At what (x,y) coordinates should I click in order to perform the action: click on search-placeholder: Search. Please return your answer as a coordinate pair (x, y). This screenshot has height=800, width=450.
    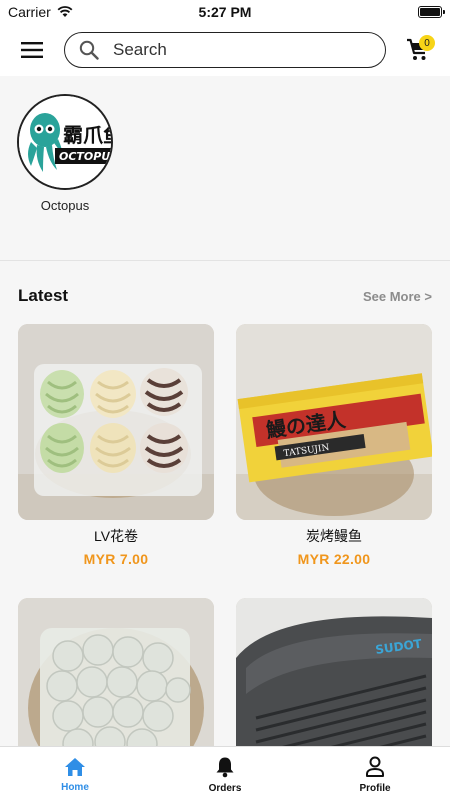
    Looking at the image, I should click on (140, 49).